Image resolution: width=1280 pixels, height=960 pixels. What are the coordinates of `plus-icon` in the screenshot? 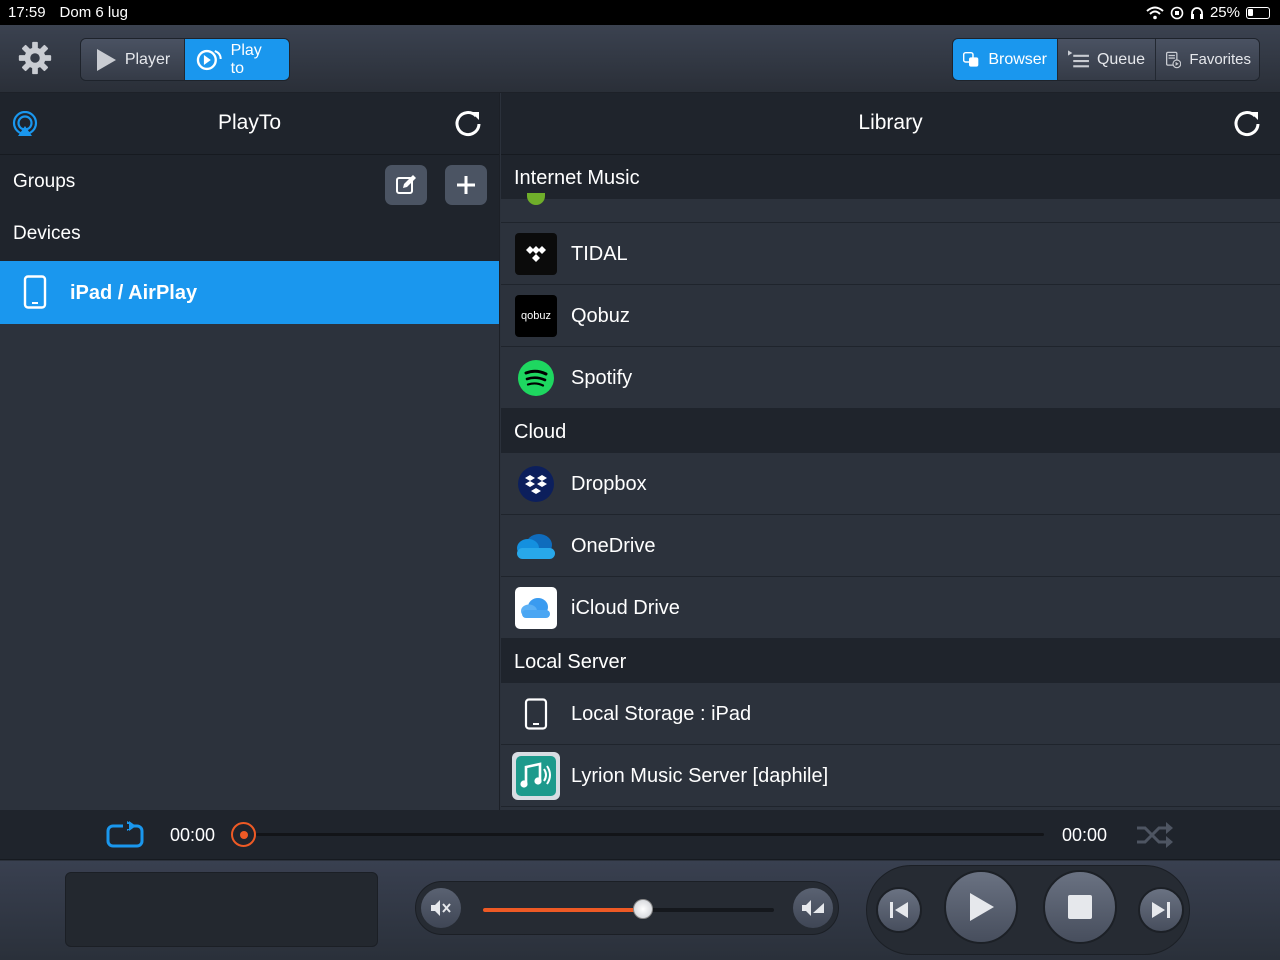 It's located at (466, 185).